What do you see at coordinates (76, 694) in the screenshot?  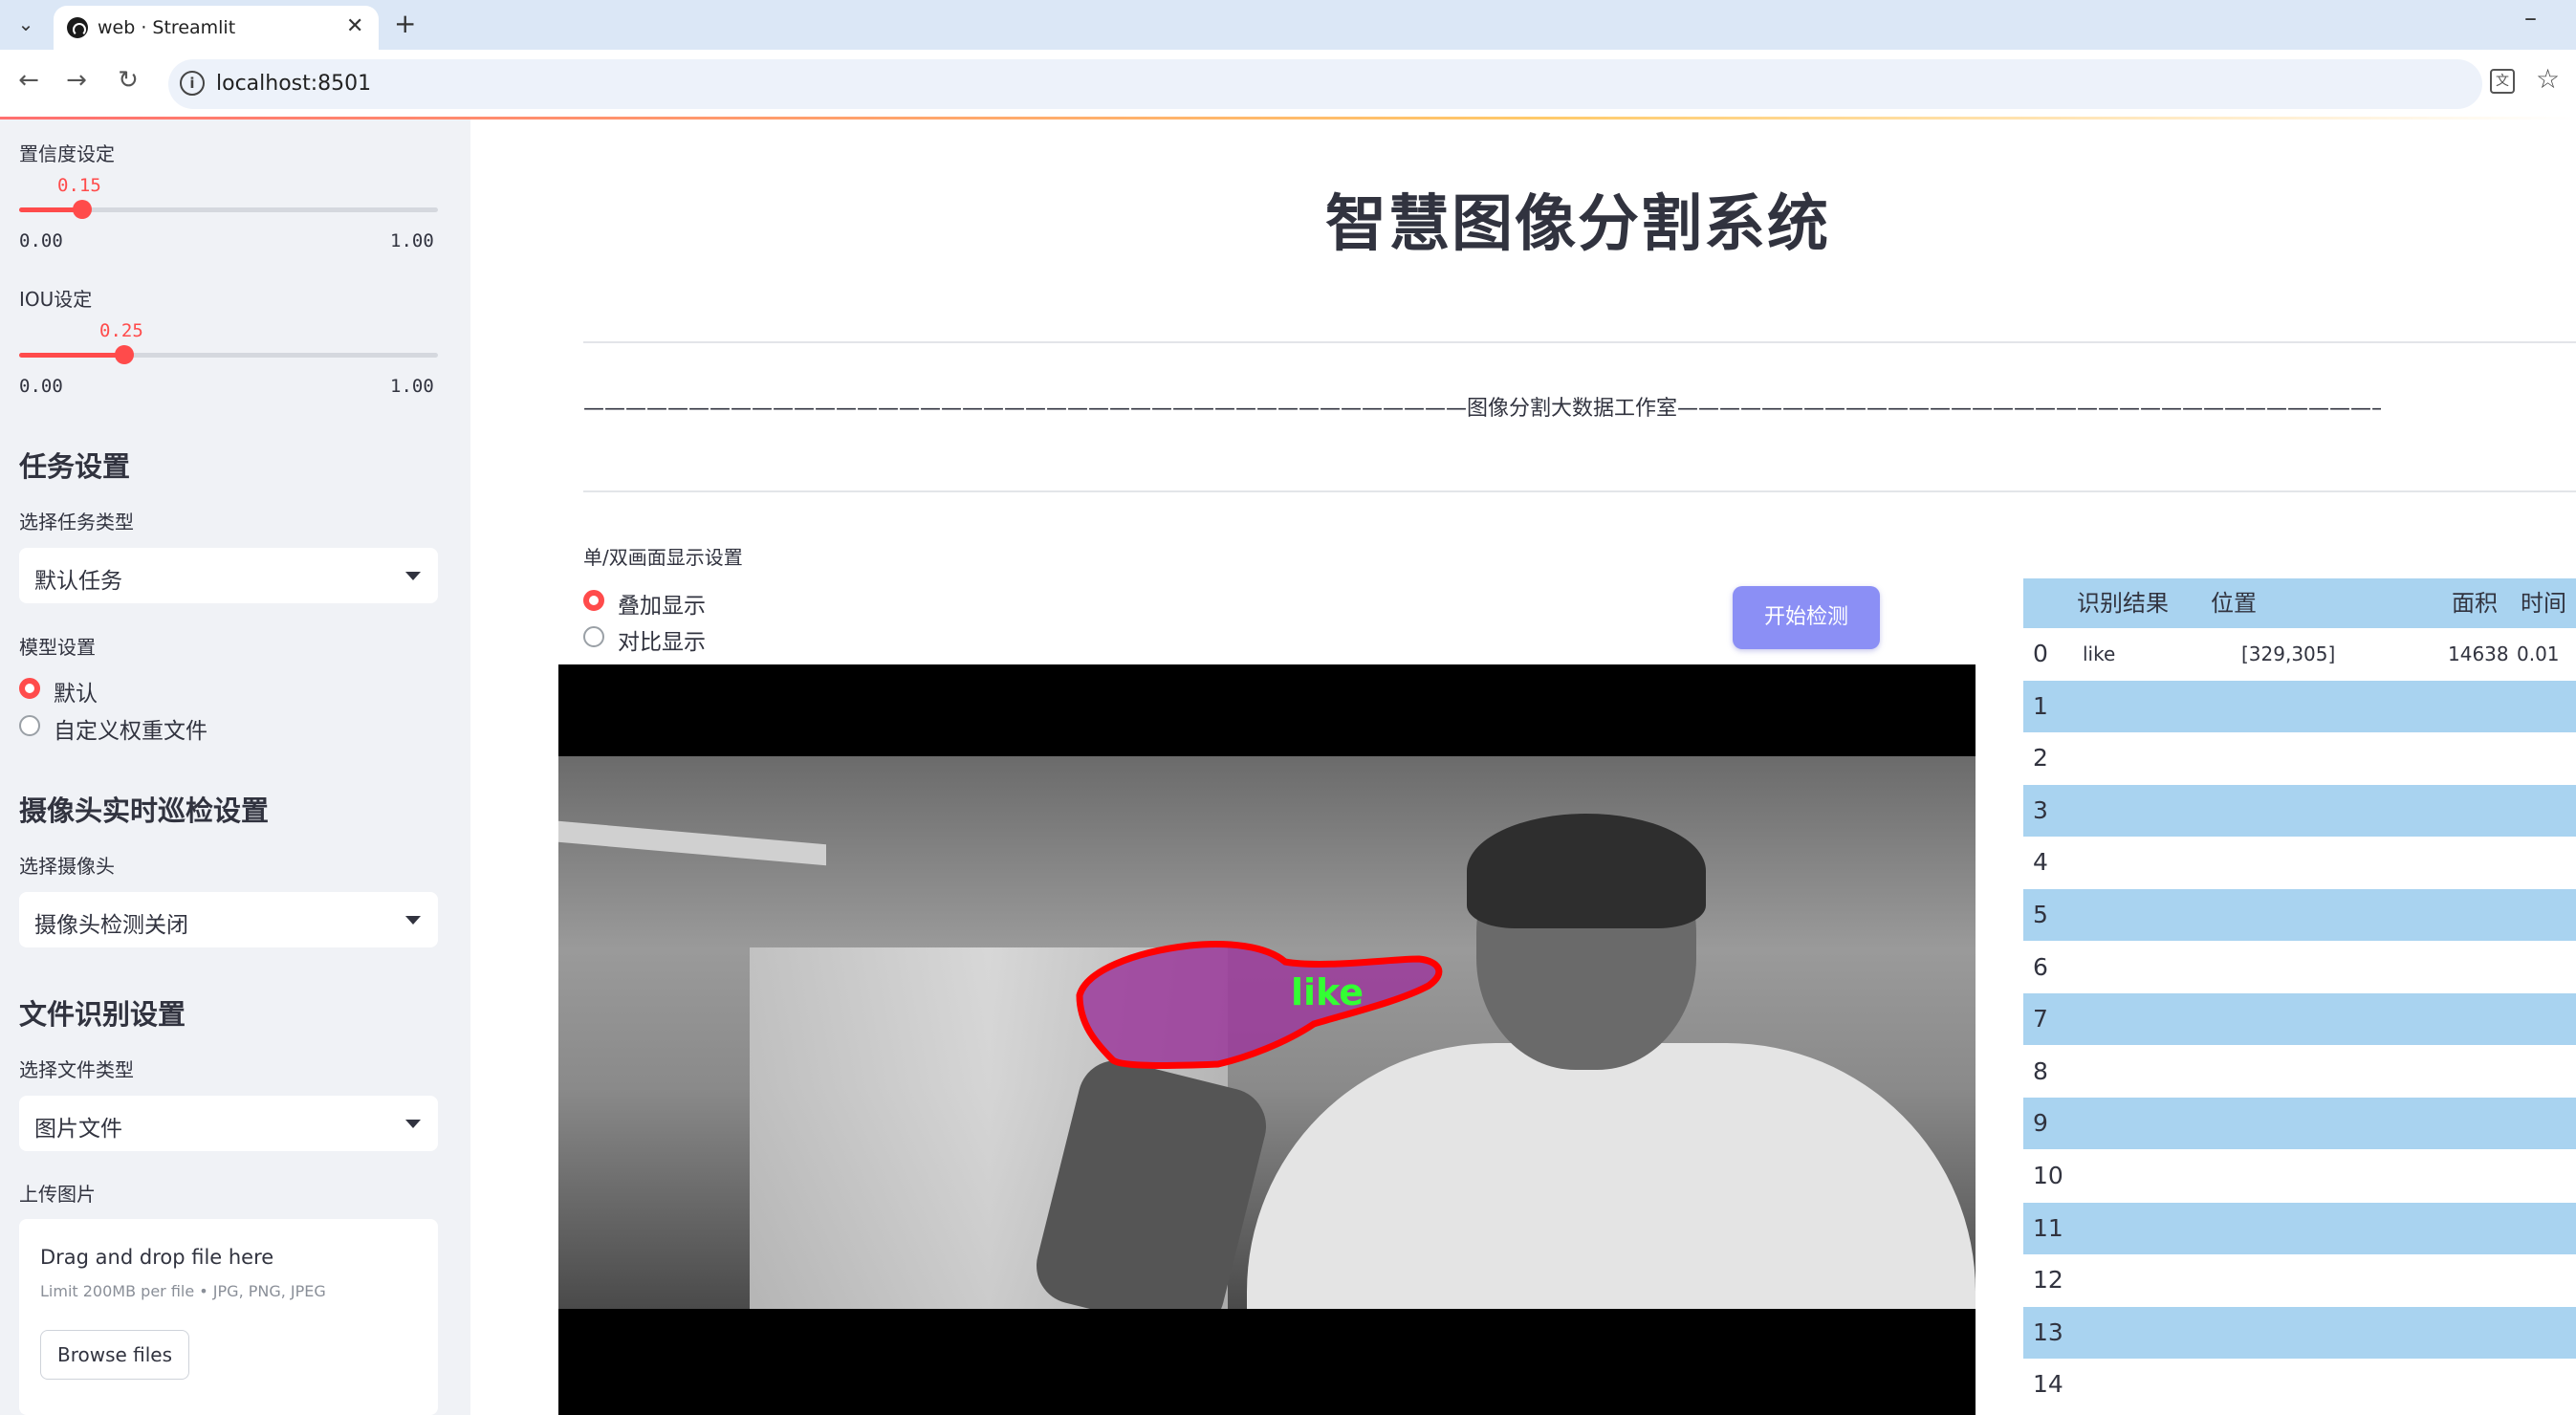 I see `model-option-label: 默认` at bounding box center [76, 694].